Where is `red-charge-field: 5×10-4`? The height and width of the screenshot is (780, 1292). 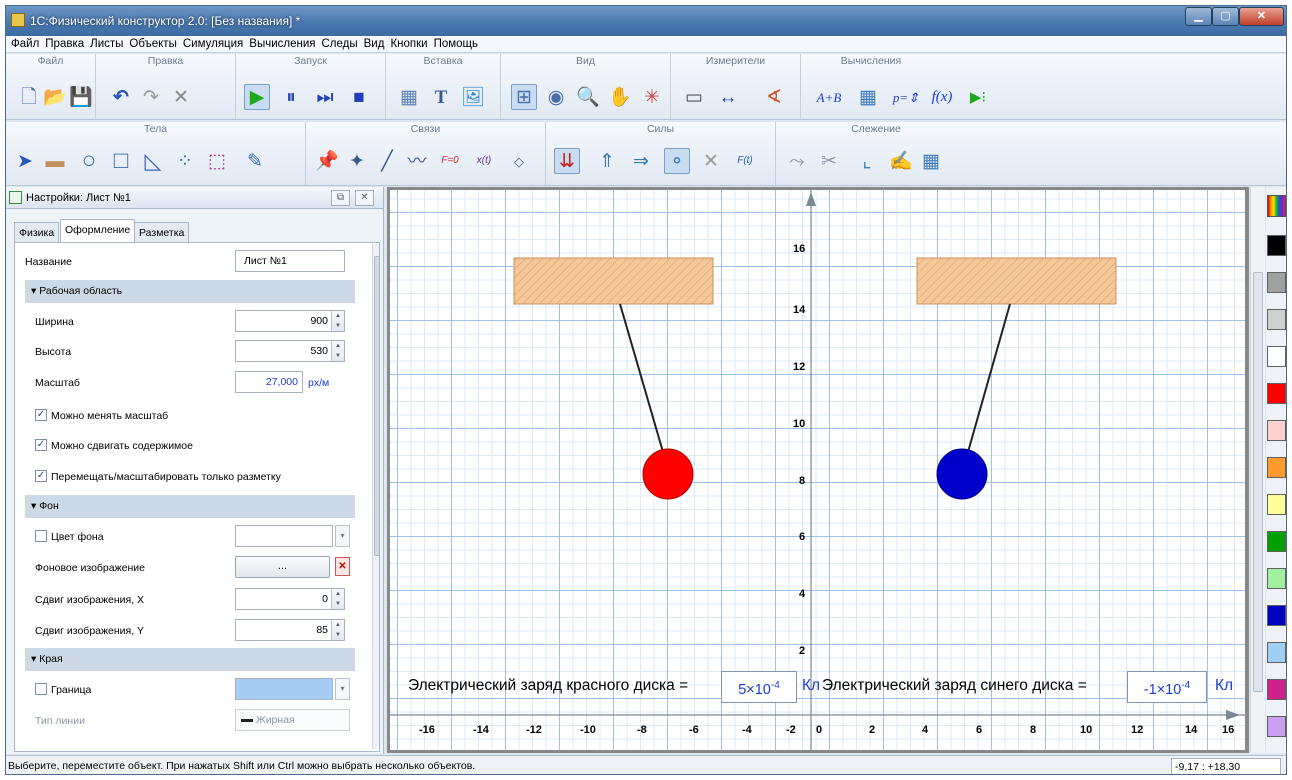
red-charge-field: 5×10-4 is located at coordinates (759, 687).